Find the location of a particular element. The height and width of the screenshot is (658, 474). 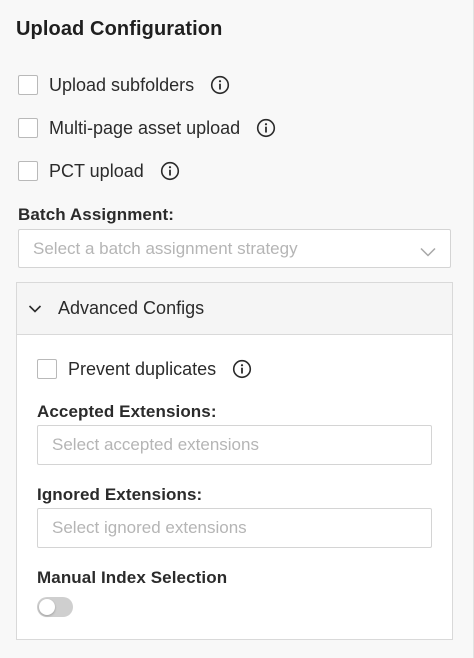

toggle-knob is located at coordinates (47, 607).